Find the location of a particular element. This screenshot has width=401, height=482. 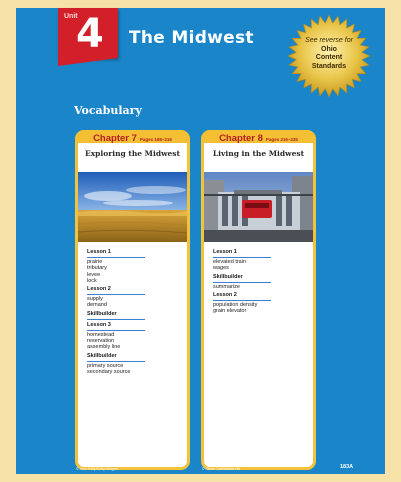

chapter-banner: Chapter 7 Pages 188–215 is located at coordinates (132, 137).